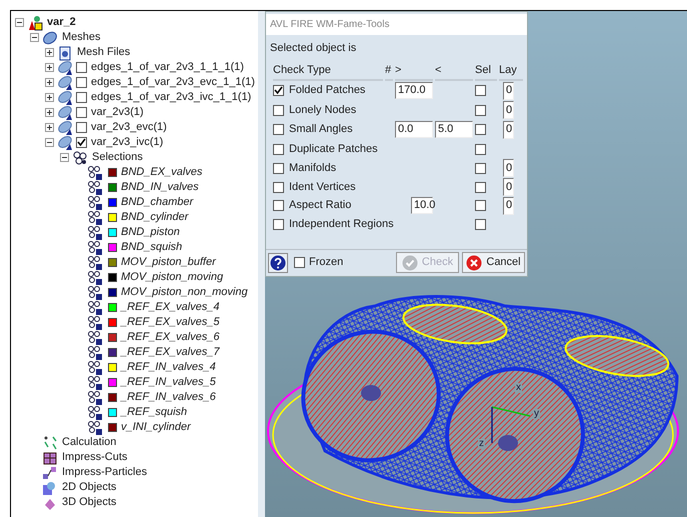 The image size is (687, 517). What do you see at coordinates (414, 90) in the screenshot?
I see `input-field: 170.0` at bounding box center [414, 90].